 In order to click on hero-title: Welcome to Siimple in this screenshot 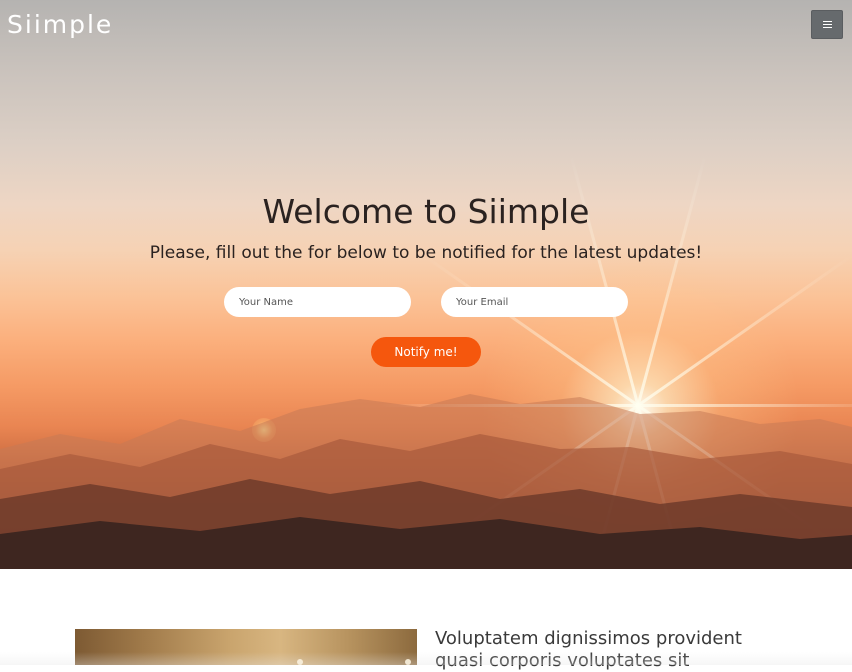, I will do `click(426, 211)`.